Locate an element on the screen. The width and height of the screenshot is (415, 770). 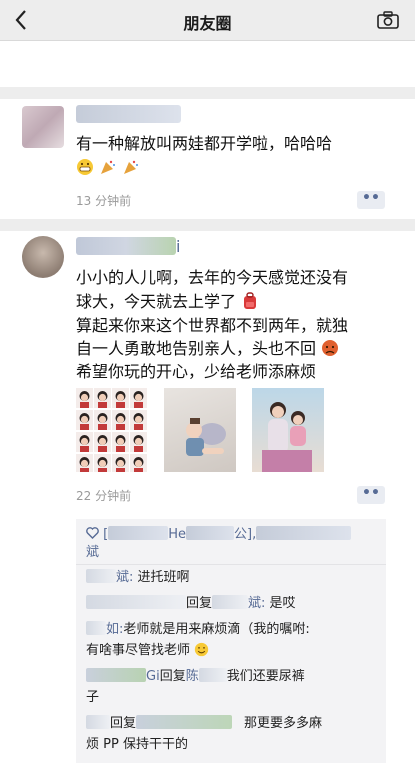
comment-item: 回复 斌: 是哎 is located at coordinates (191, 603).